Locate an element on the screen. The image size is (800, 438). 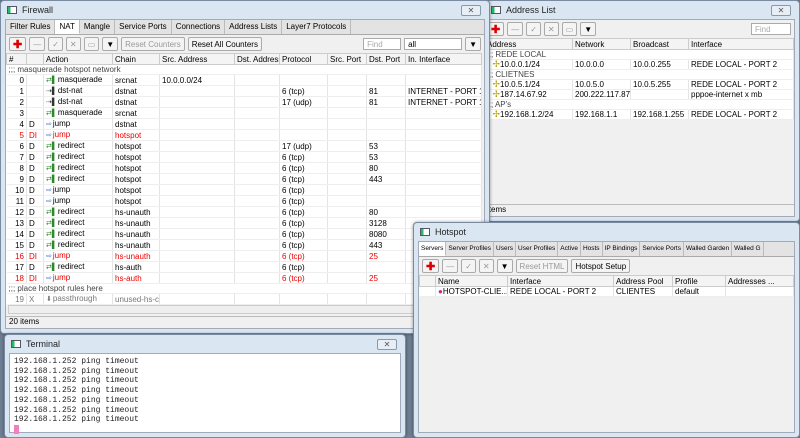
table-row: 7 D ⇄▌redirect hotspot 6 (tcp) 53 is located at coordinates (244, 157).